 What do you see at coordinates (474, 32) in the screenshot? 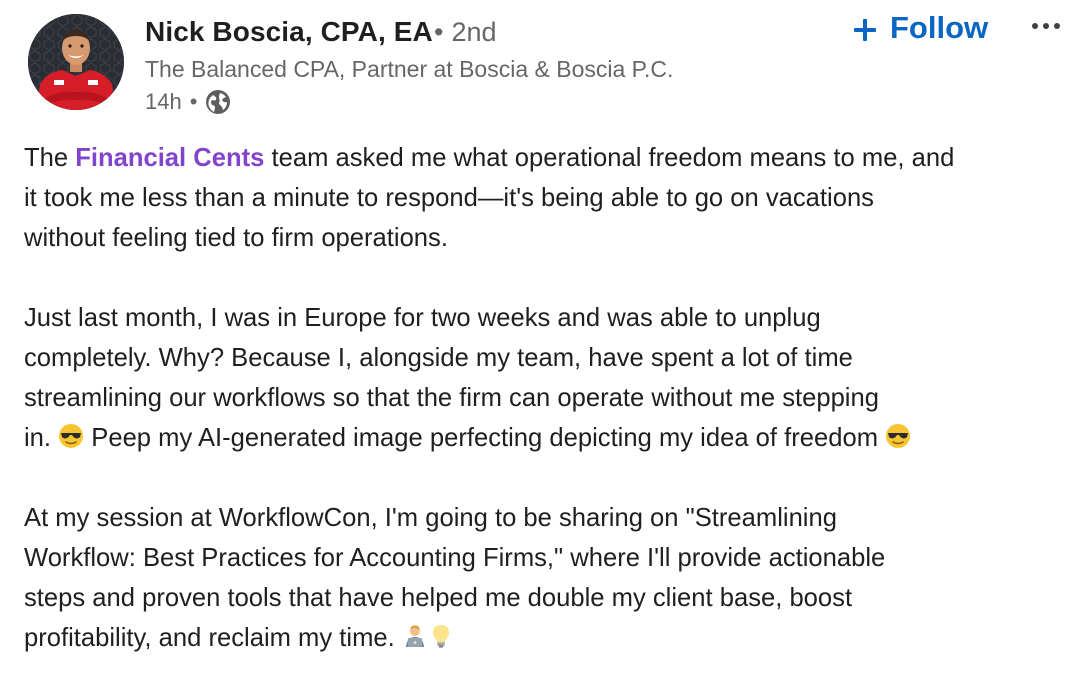
I see `degree-label: 2nd` at bounding box center [474, 32].